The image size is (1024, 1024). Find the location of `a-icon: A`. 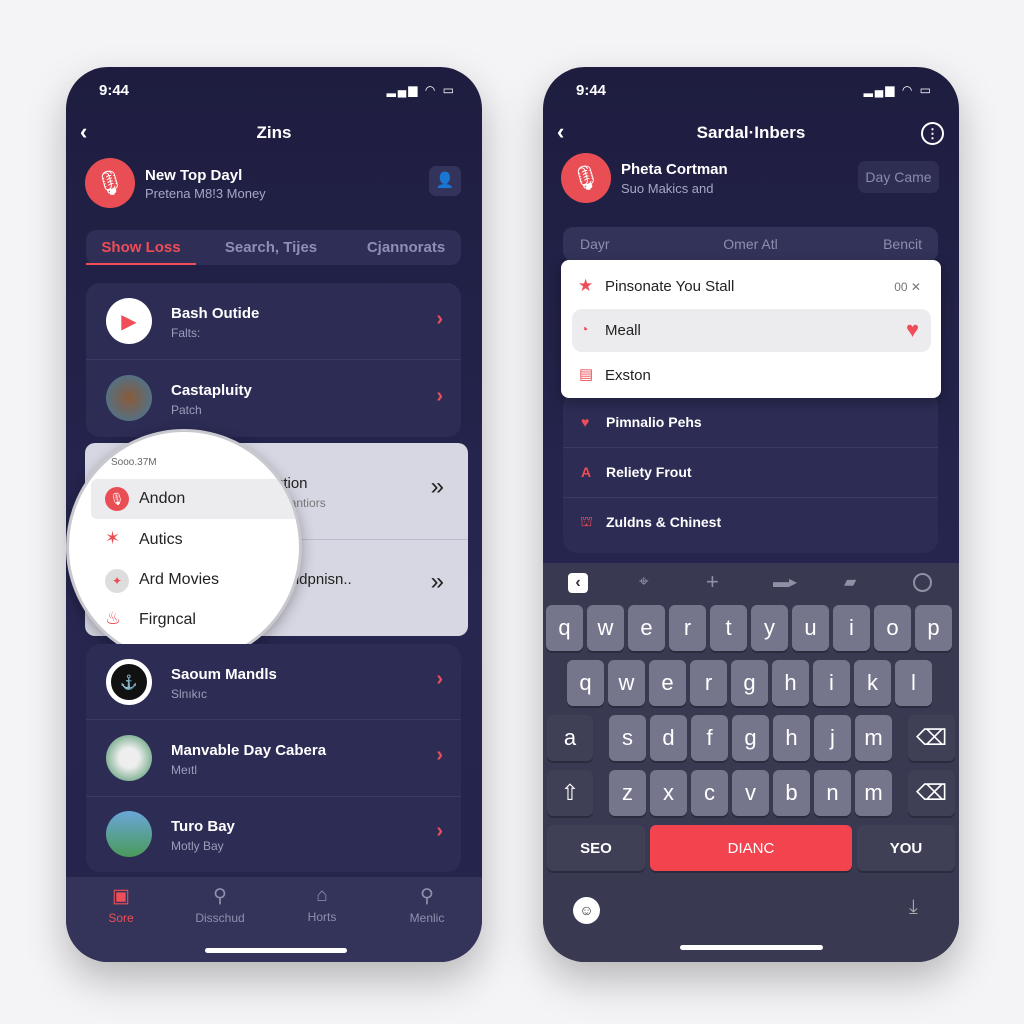

a-icon: A is located at coordinates (586, 472).